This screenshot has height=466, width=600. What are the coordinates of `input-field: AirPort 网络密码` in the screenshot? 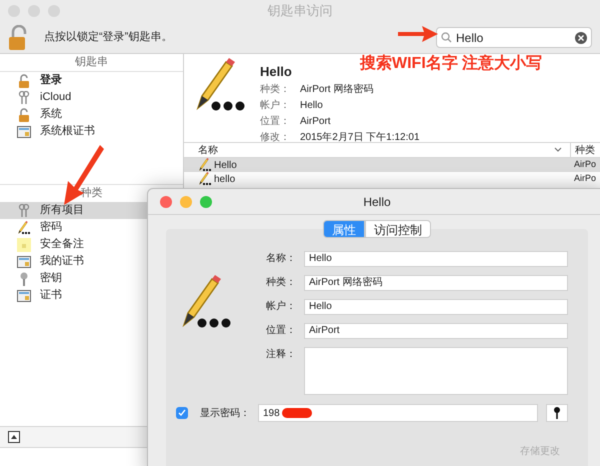 It's located at (436, 283).